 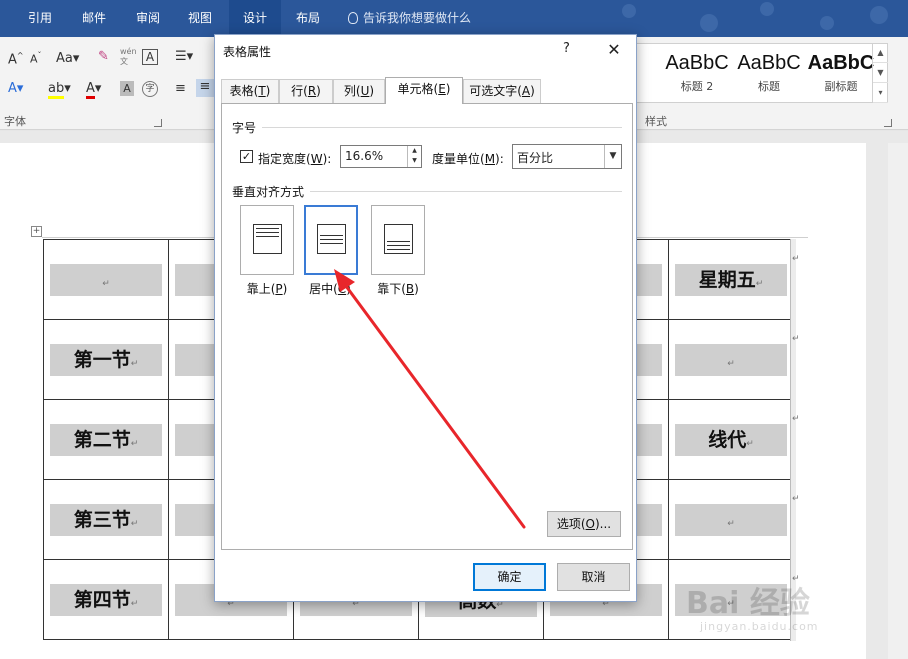 I want to click on valign-top-label: 靠上(P), so click(x=267, y=288).